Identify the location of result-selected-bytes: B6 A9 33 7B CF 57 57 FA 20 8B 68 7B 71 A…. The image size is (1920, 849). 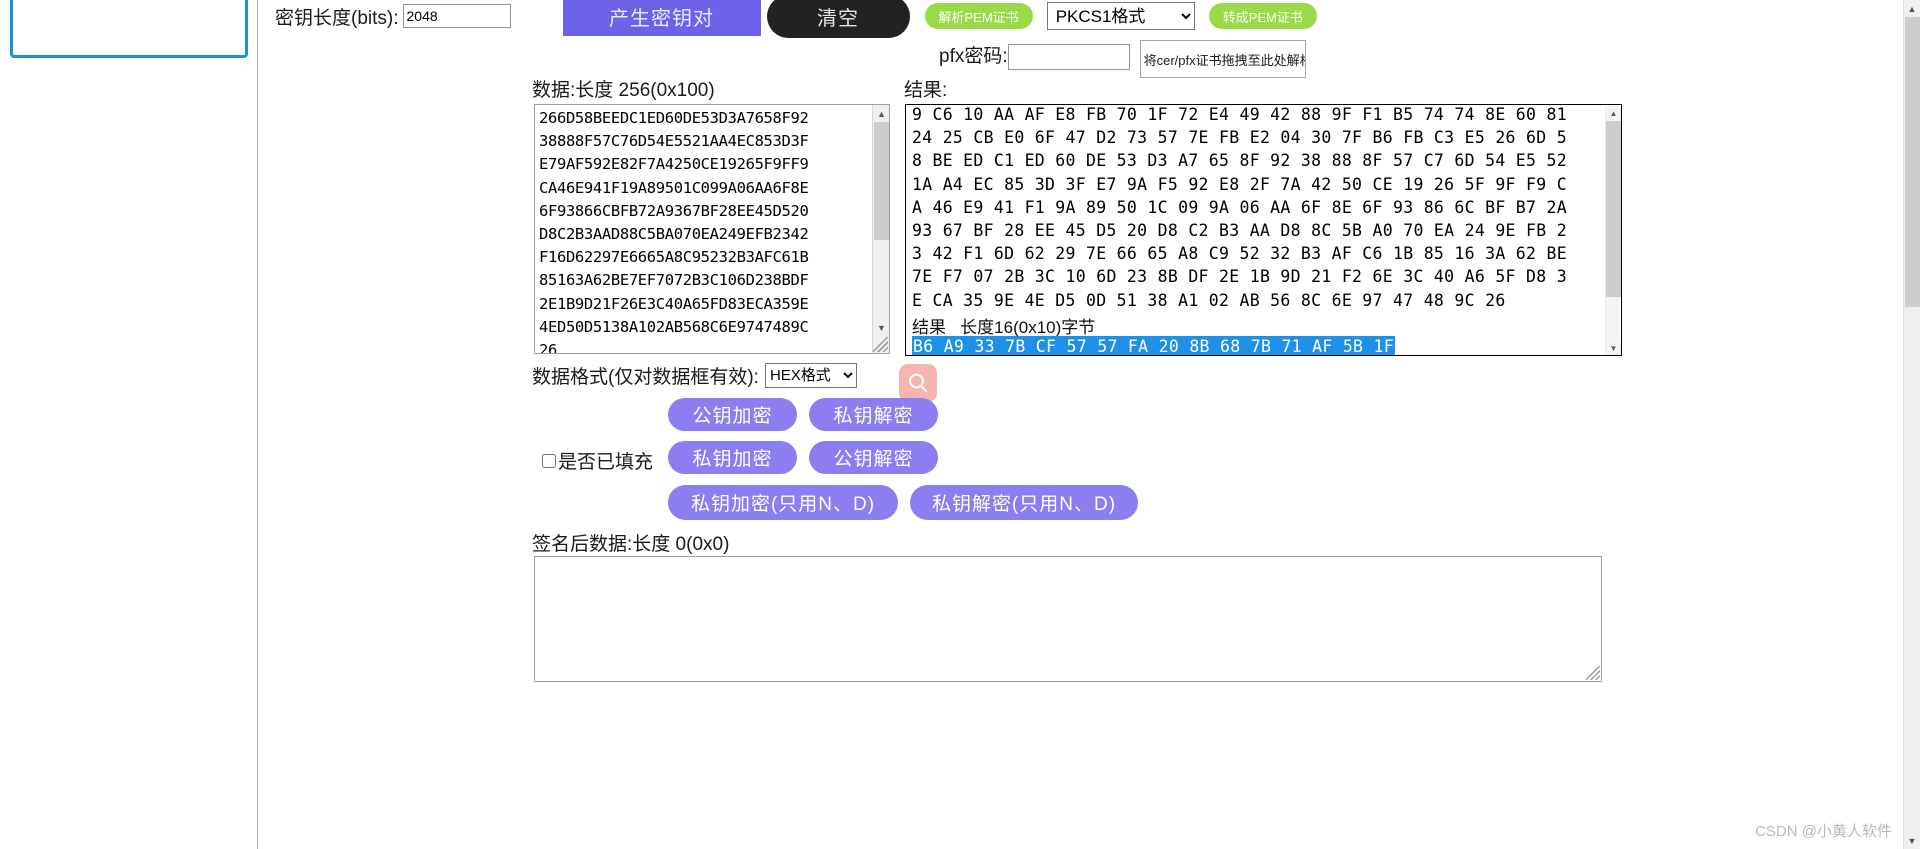
(1153, 346).